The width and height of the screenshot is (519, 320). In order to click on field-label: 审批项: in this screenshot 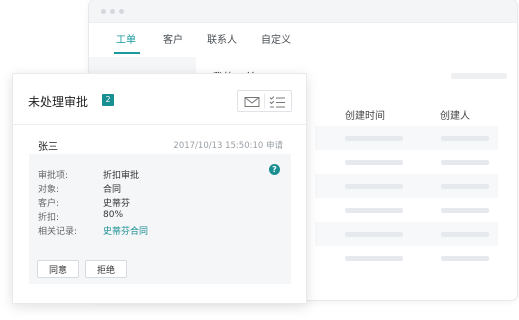, I will do `click(53, 176)`.